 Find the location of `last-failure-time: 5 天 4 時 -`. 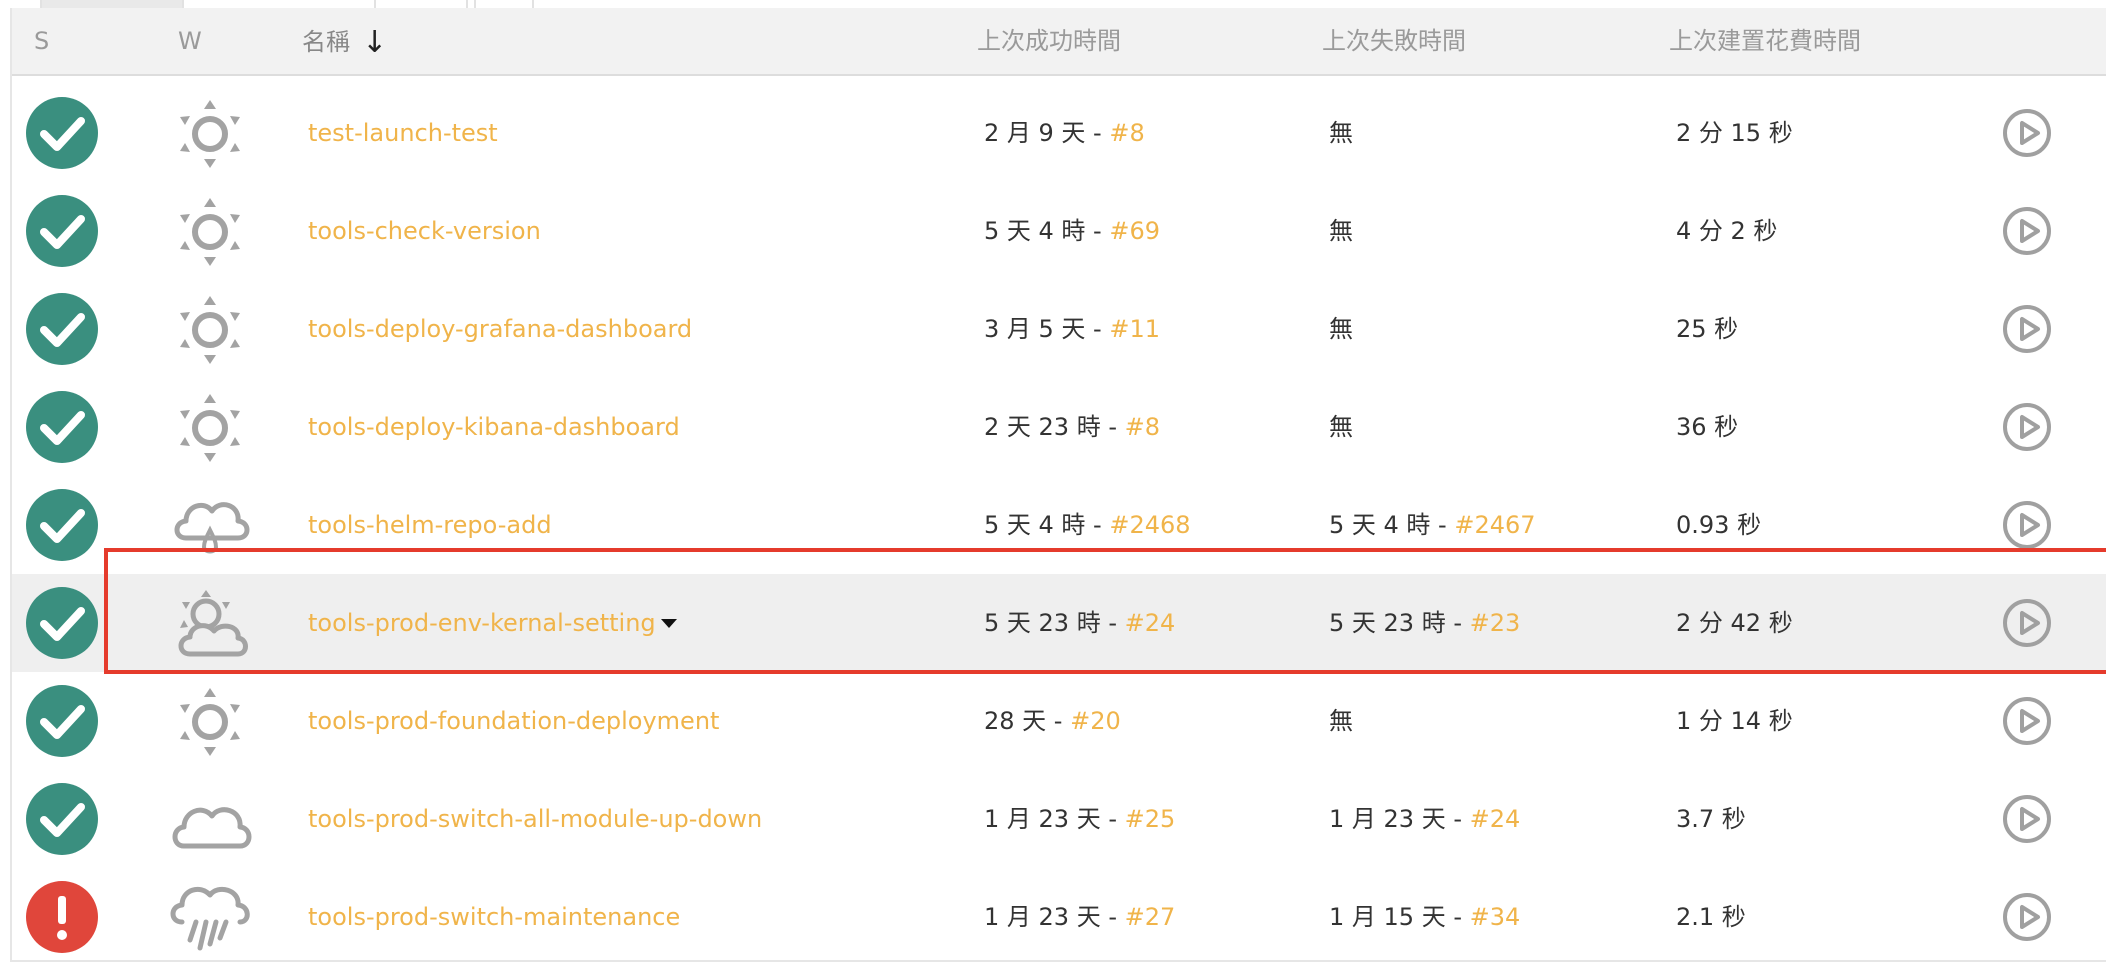

last-failure-time: 5 天 4 時 - is located at coordinates (1392, 525).